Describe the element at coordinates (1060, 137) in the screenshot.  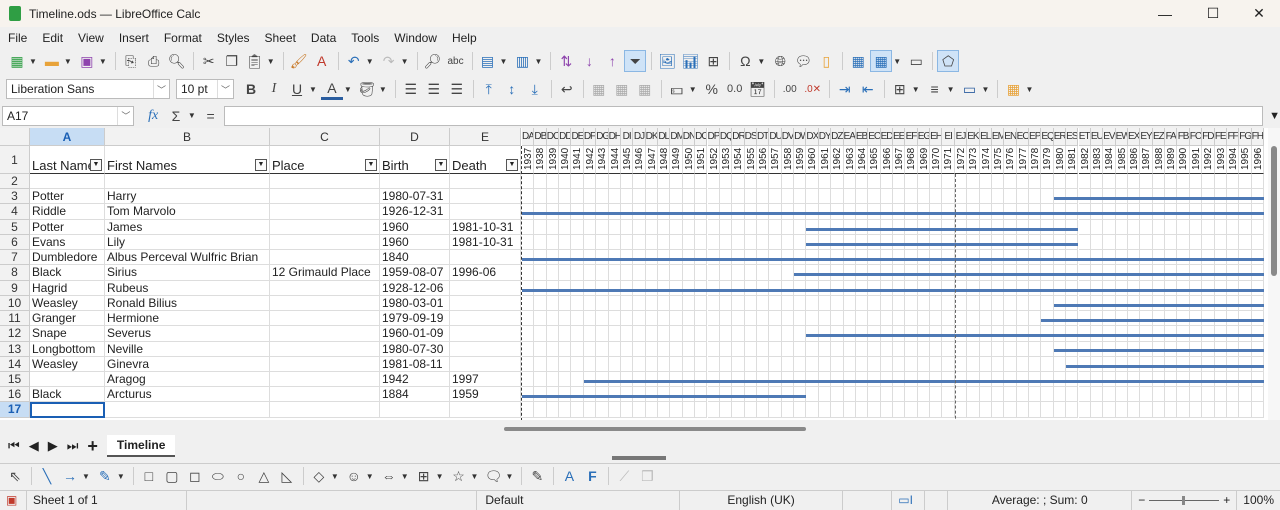
I see `column-header-ER: ER` at that location.